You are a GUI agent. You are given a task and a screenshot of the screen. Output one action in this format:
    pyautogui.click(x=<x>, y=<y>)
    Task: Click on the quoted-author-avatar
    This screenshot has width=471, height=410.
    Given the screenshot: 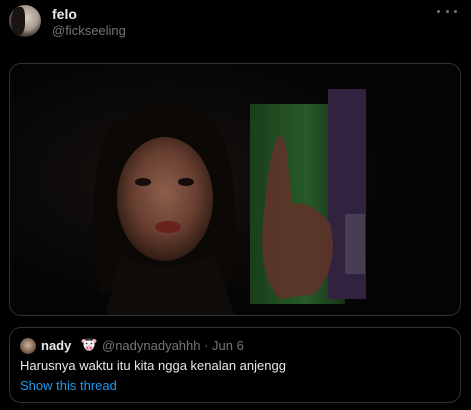 What is the action you would take?
    pyautogui.click(x=28, y=346)
    